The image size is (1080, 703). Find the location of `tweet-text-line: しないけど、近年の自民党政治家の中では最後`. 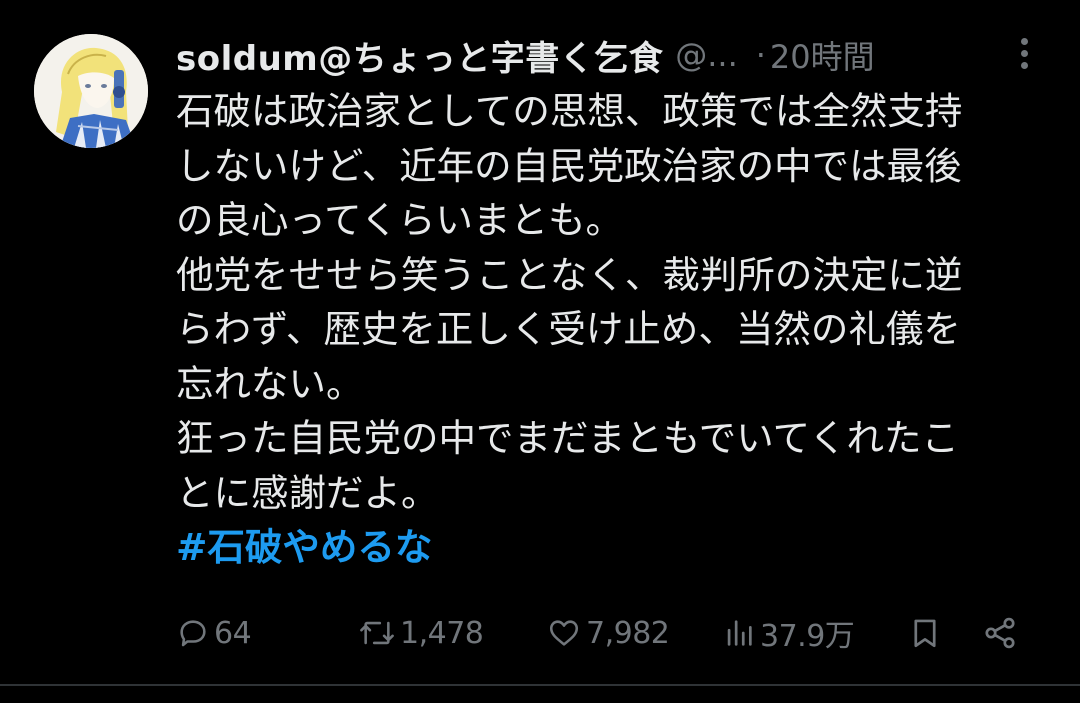

tweet-text-line: しないけど、近年の自民党政治家の中では最後 is located at coordinates (569, 165).